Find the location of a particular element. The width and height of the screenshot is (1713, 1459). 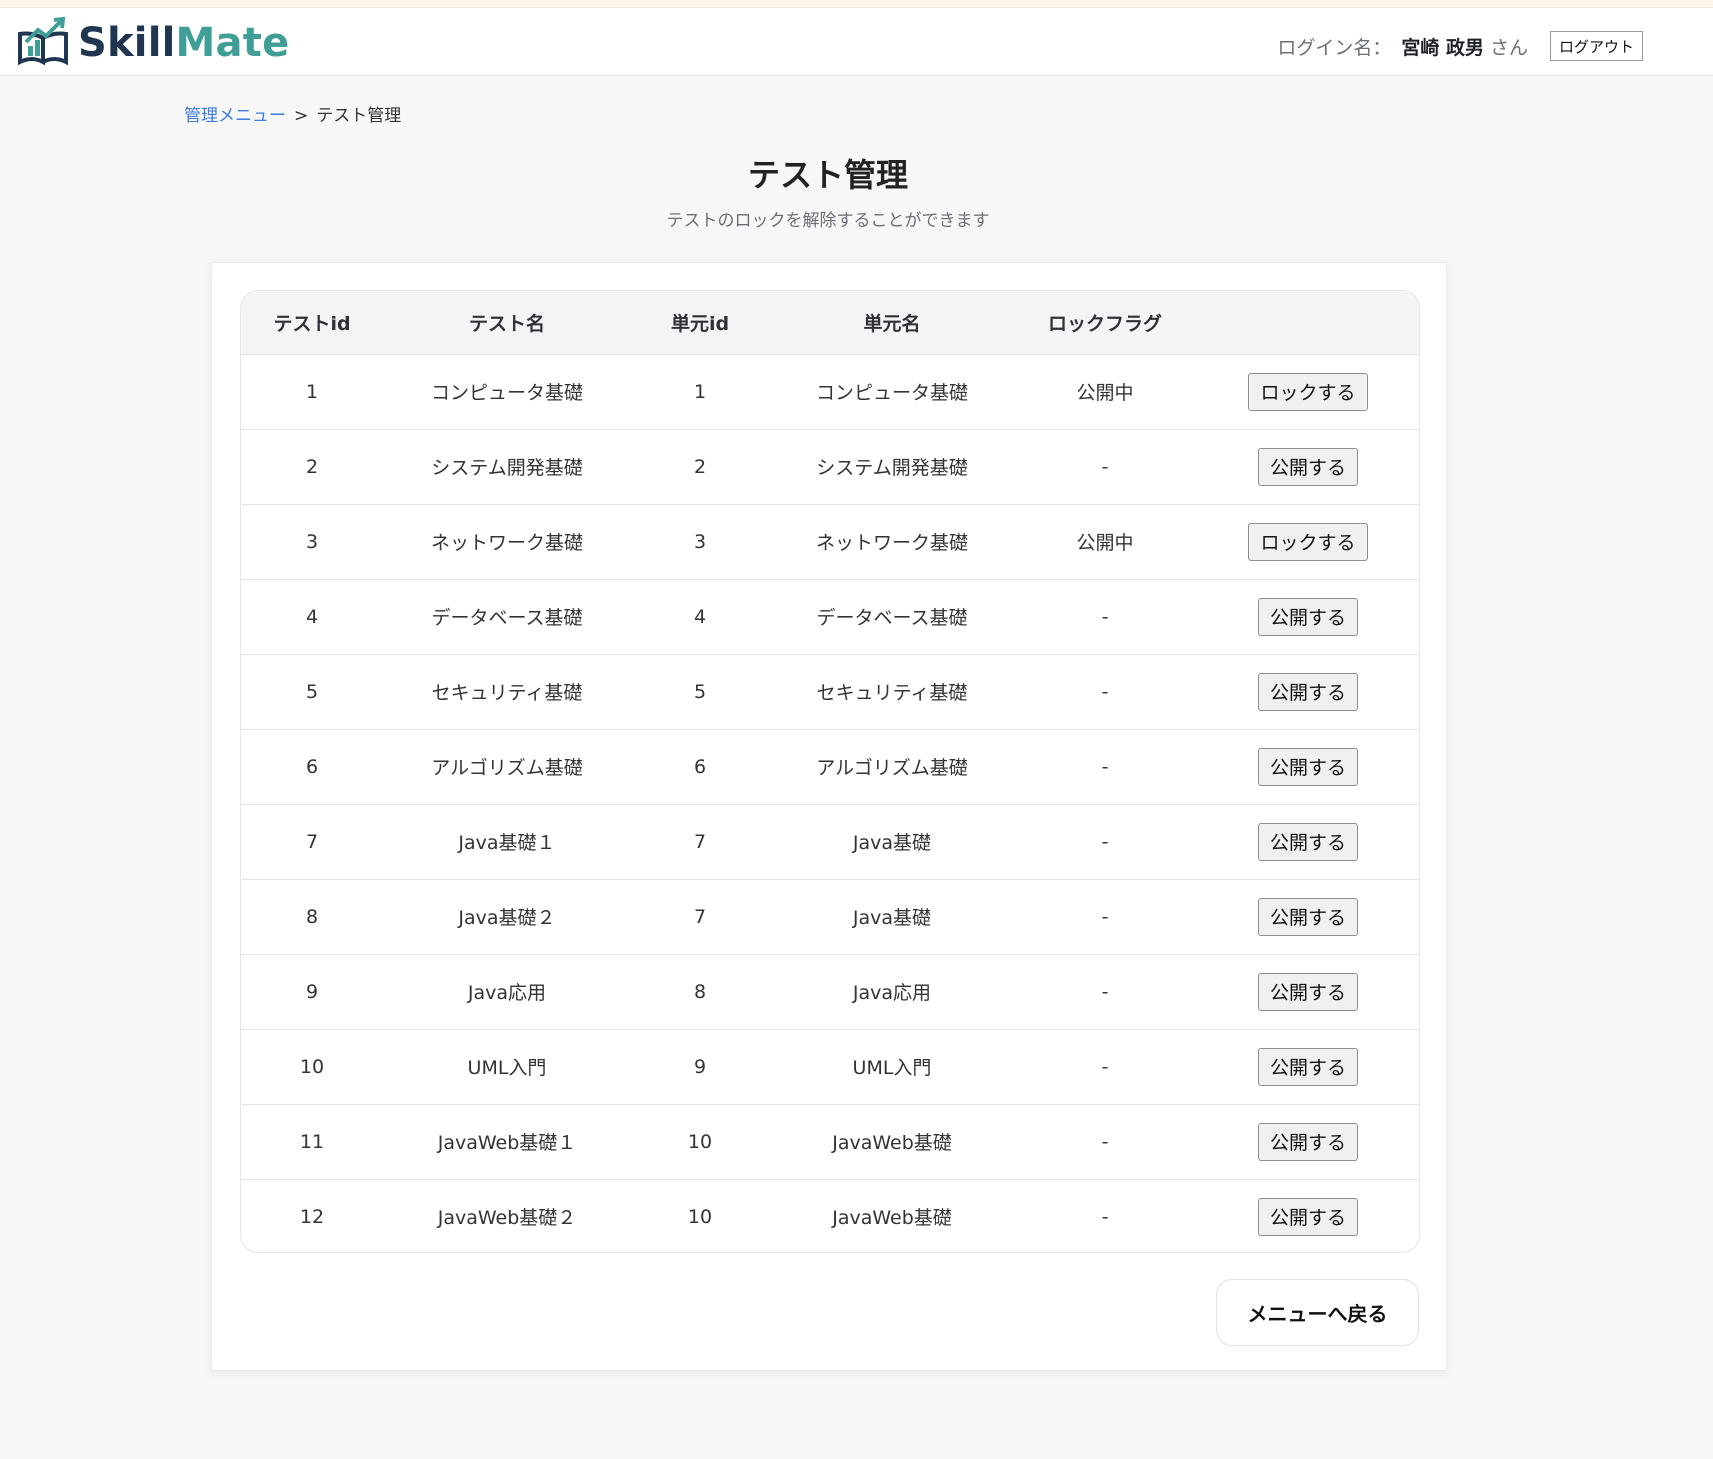

cell-unit-id: 3 is located at coordinates (700, 542).